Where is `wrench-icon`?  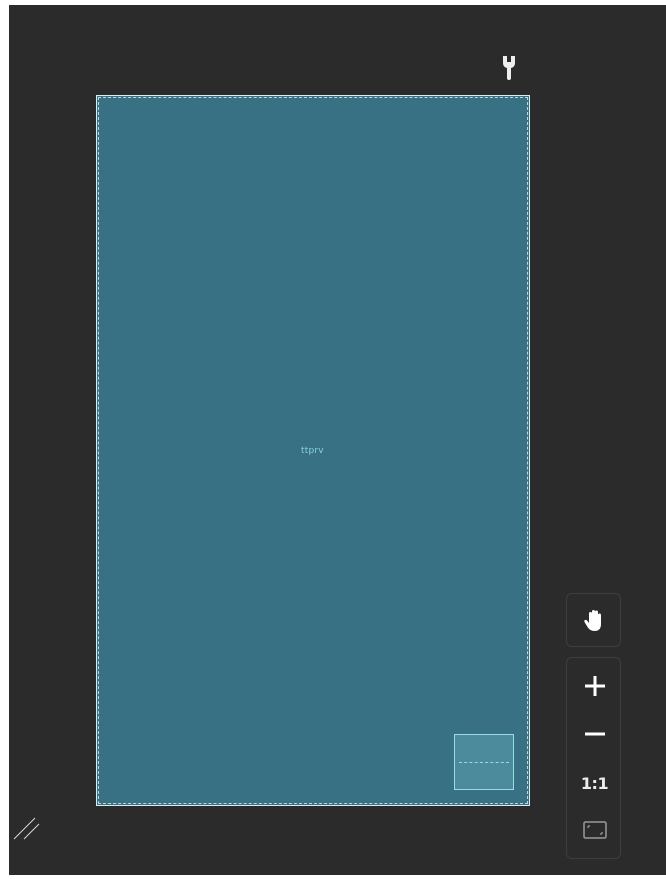
wrench-icon is located at coordinates (509, 68).